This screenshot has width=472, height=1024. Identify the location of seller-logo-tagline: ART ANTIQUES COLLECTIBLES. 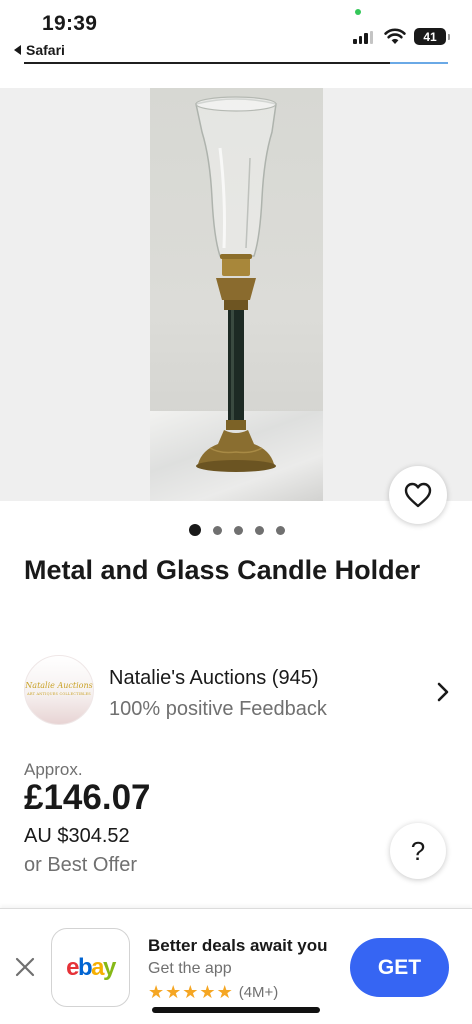
(59, 694).